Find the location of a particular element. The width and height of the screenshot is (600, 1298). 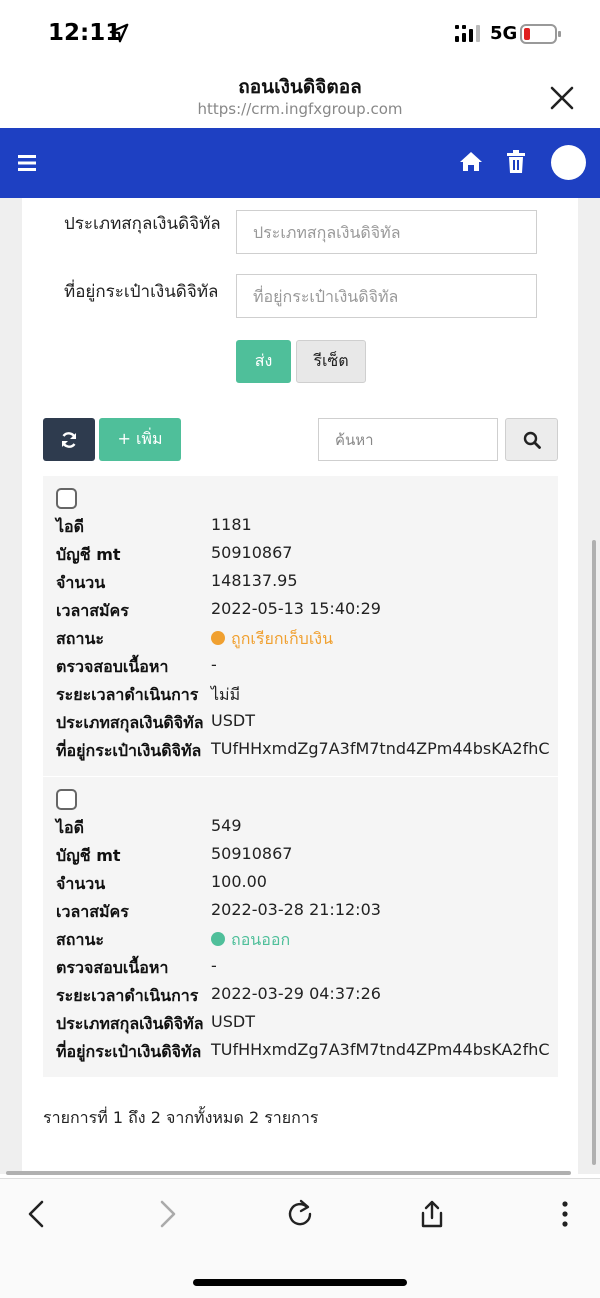

pagination-info: รายการที่ 1 ถึง 2 จากทั้งหมด 2 รายการ is located at coordinates (181, 1117).